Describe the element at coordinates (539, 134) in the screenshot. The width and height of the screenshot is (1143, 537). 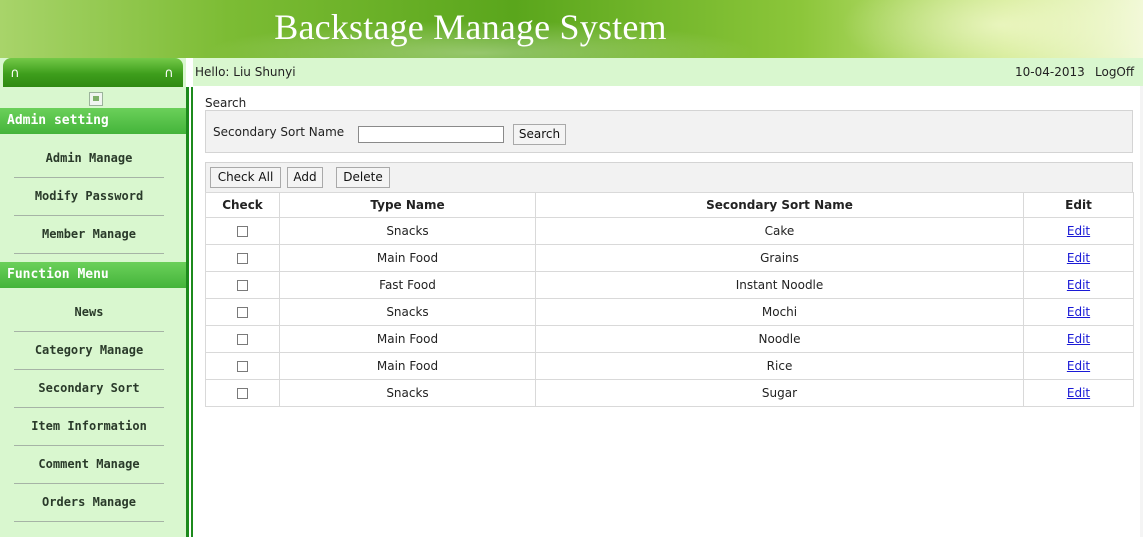
I see `search-button: Search` at that location.